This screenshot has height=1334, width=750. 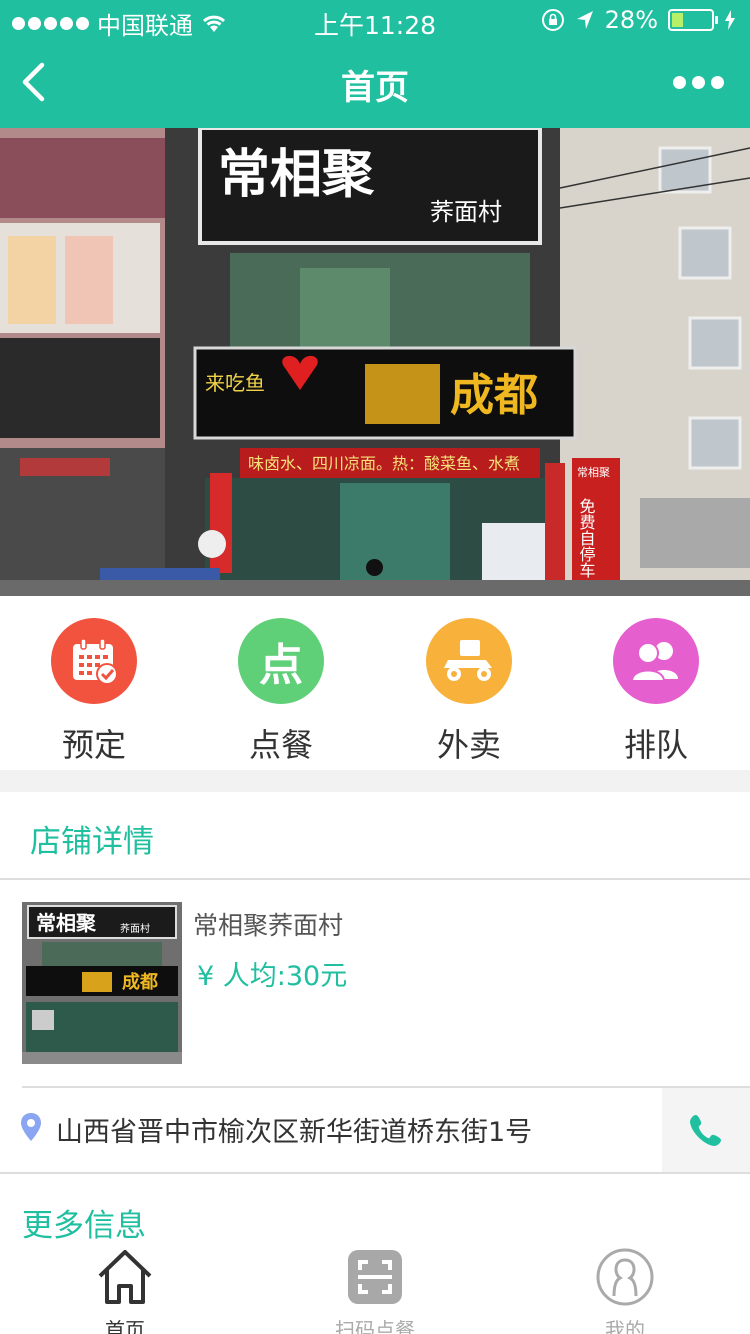 I want to click on charging-bolt-icon, so click(x=730, y=20).